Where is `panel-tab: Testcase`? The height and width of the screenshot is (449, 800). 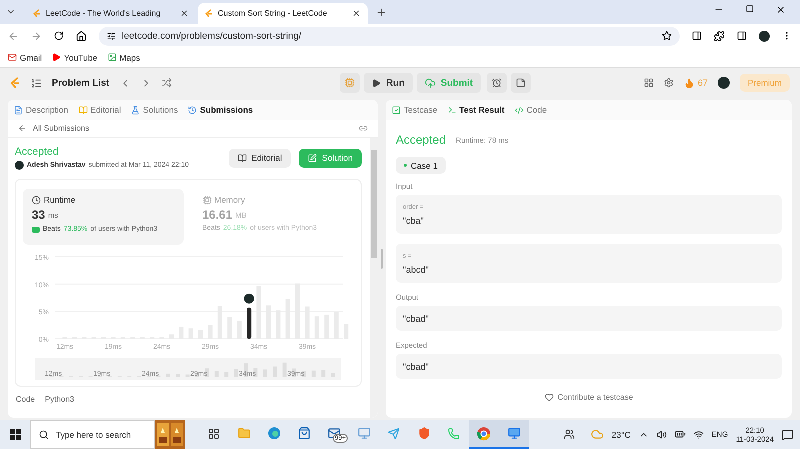 panel-tab: Testcase is located at coordinates (415, 110).